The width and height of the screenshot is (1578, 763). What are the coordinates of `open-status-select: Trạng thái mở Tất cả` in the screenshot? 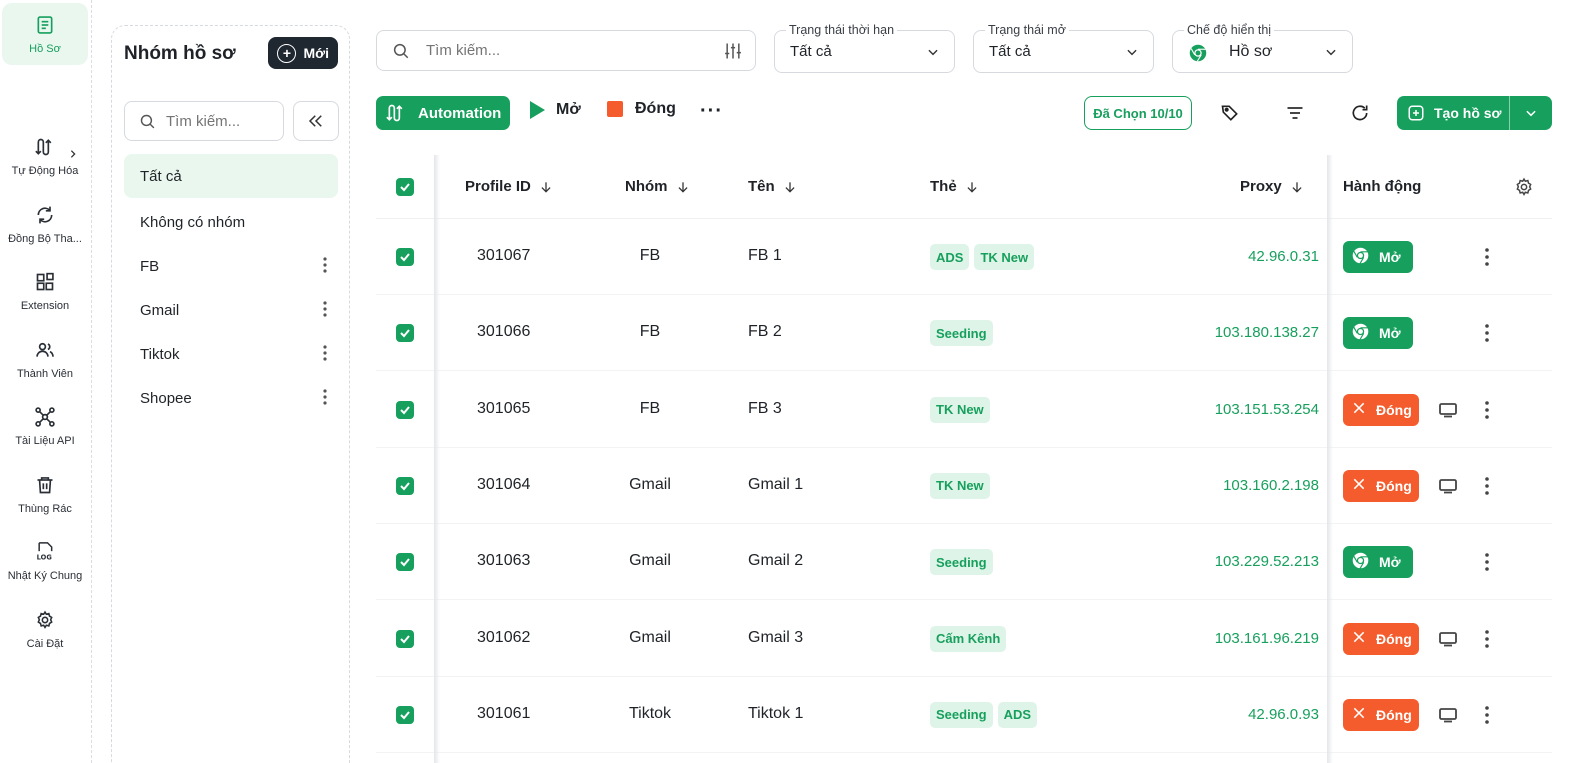 It's located at (1063, 48).